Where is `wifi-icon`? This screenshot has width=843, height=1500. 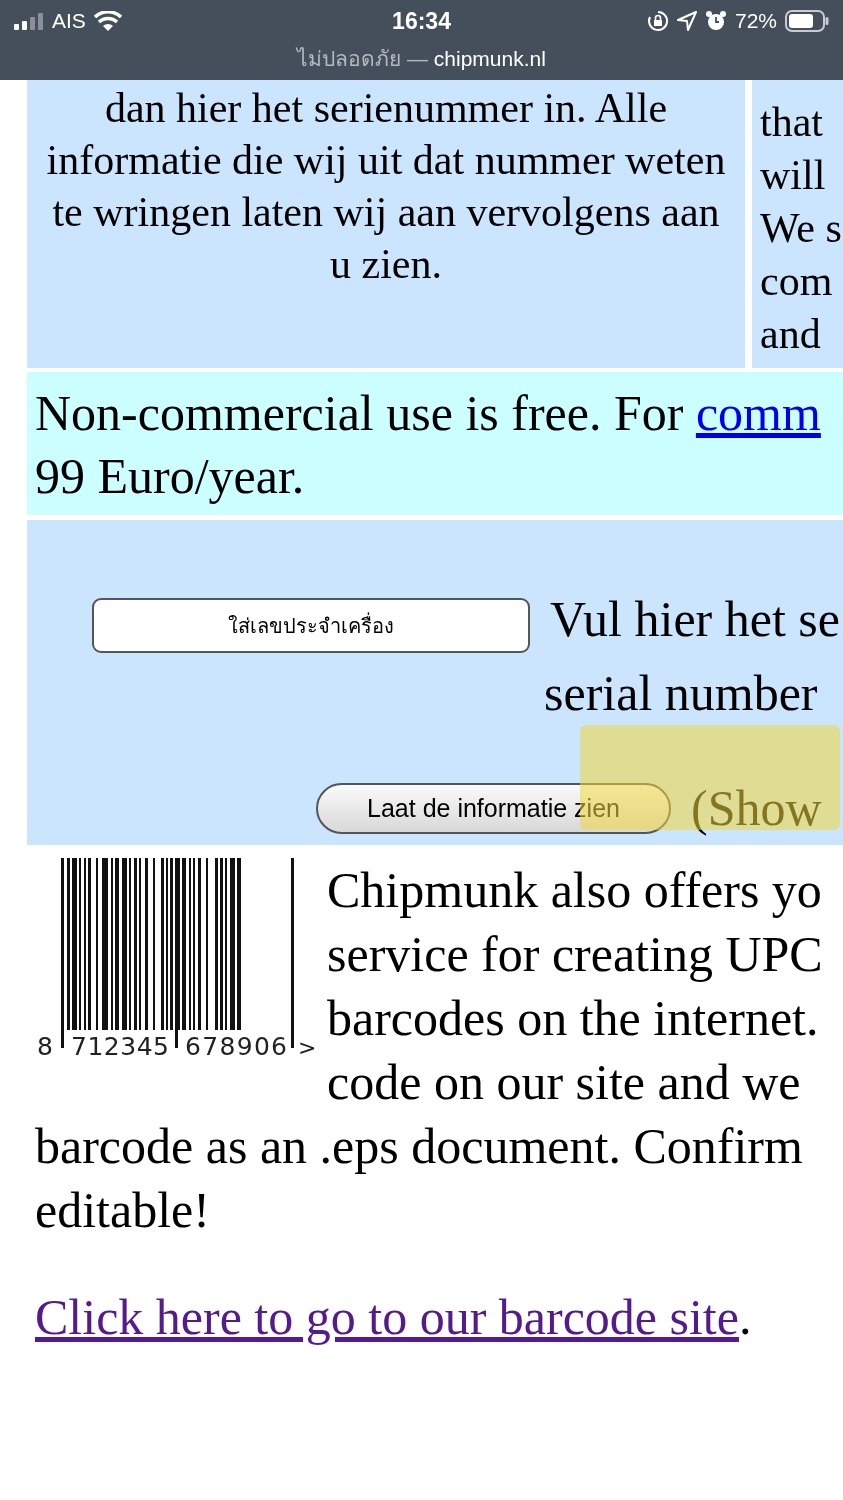
wifi-icon is located at coordinates (107, 21).